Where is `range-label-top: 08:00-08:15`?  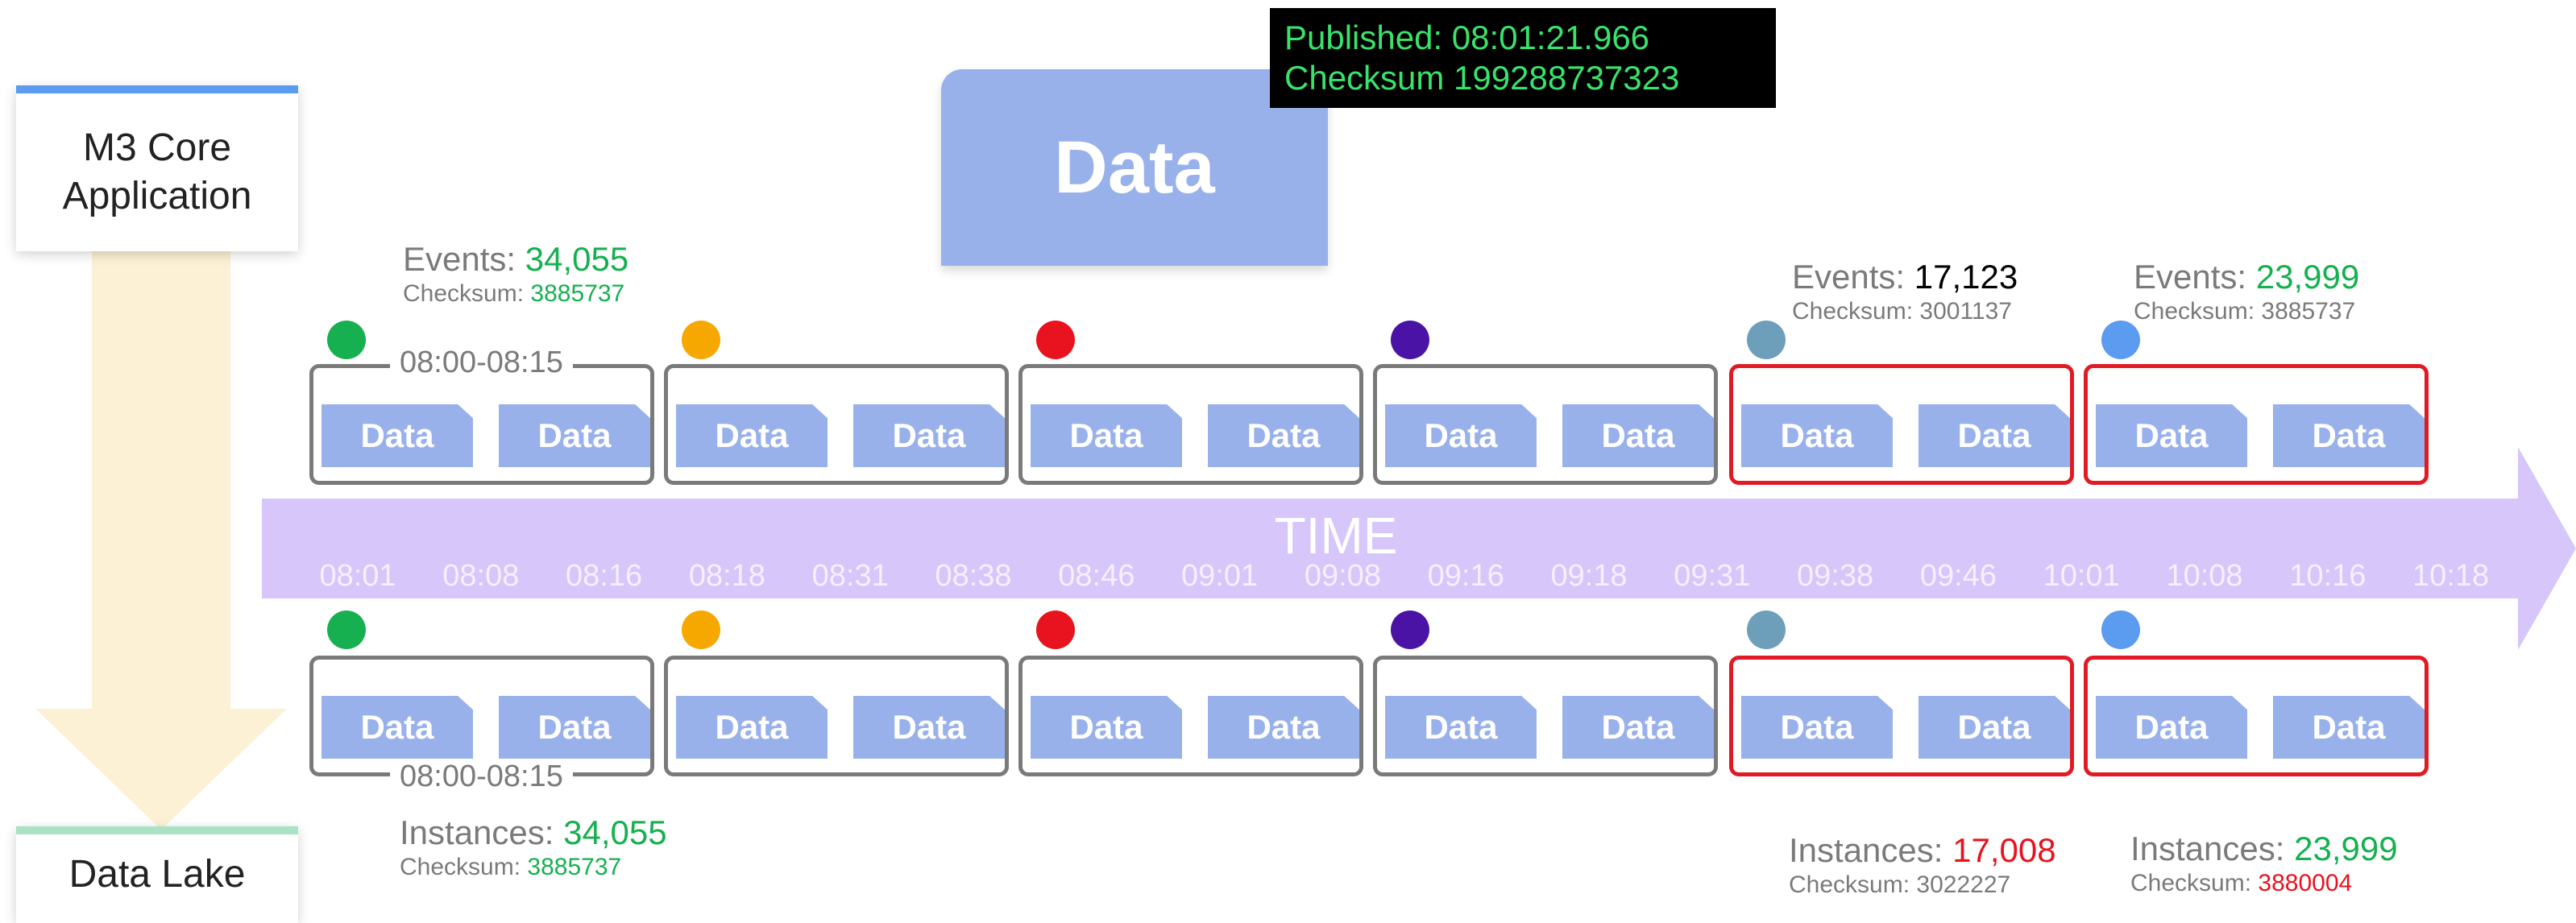 range-label-top: 08:00-08:15 is located at coordinates (481, 362).